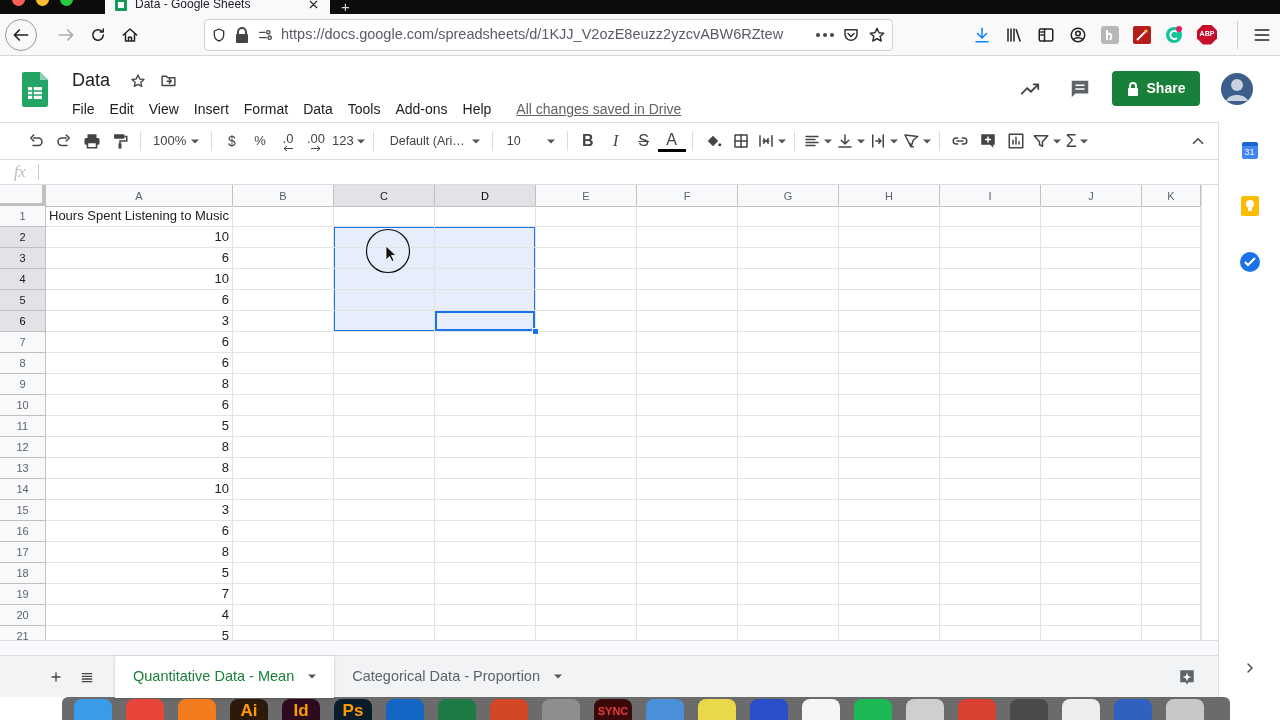 This screenshot has width=1280, height=720. Describe the element at coordinates (23, 447) in the screenshot. I see `row-header: 12` at that location.